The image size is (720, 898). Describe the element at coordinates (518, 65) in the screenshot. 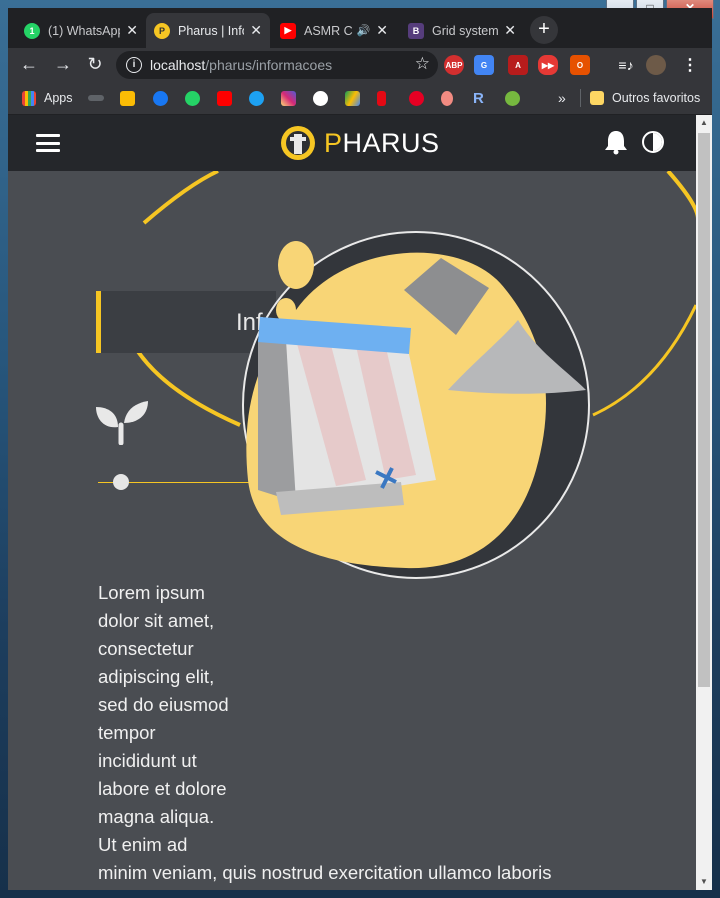

I see `pdf-icon: A` at that location.